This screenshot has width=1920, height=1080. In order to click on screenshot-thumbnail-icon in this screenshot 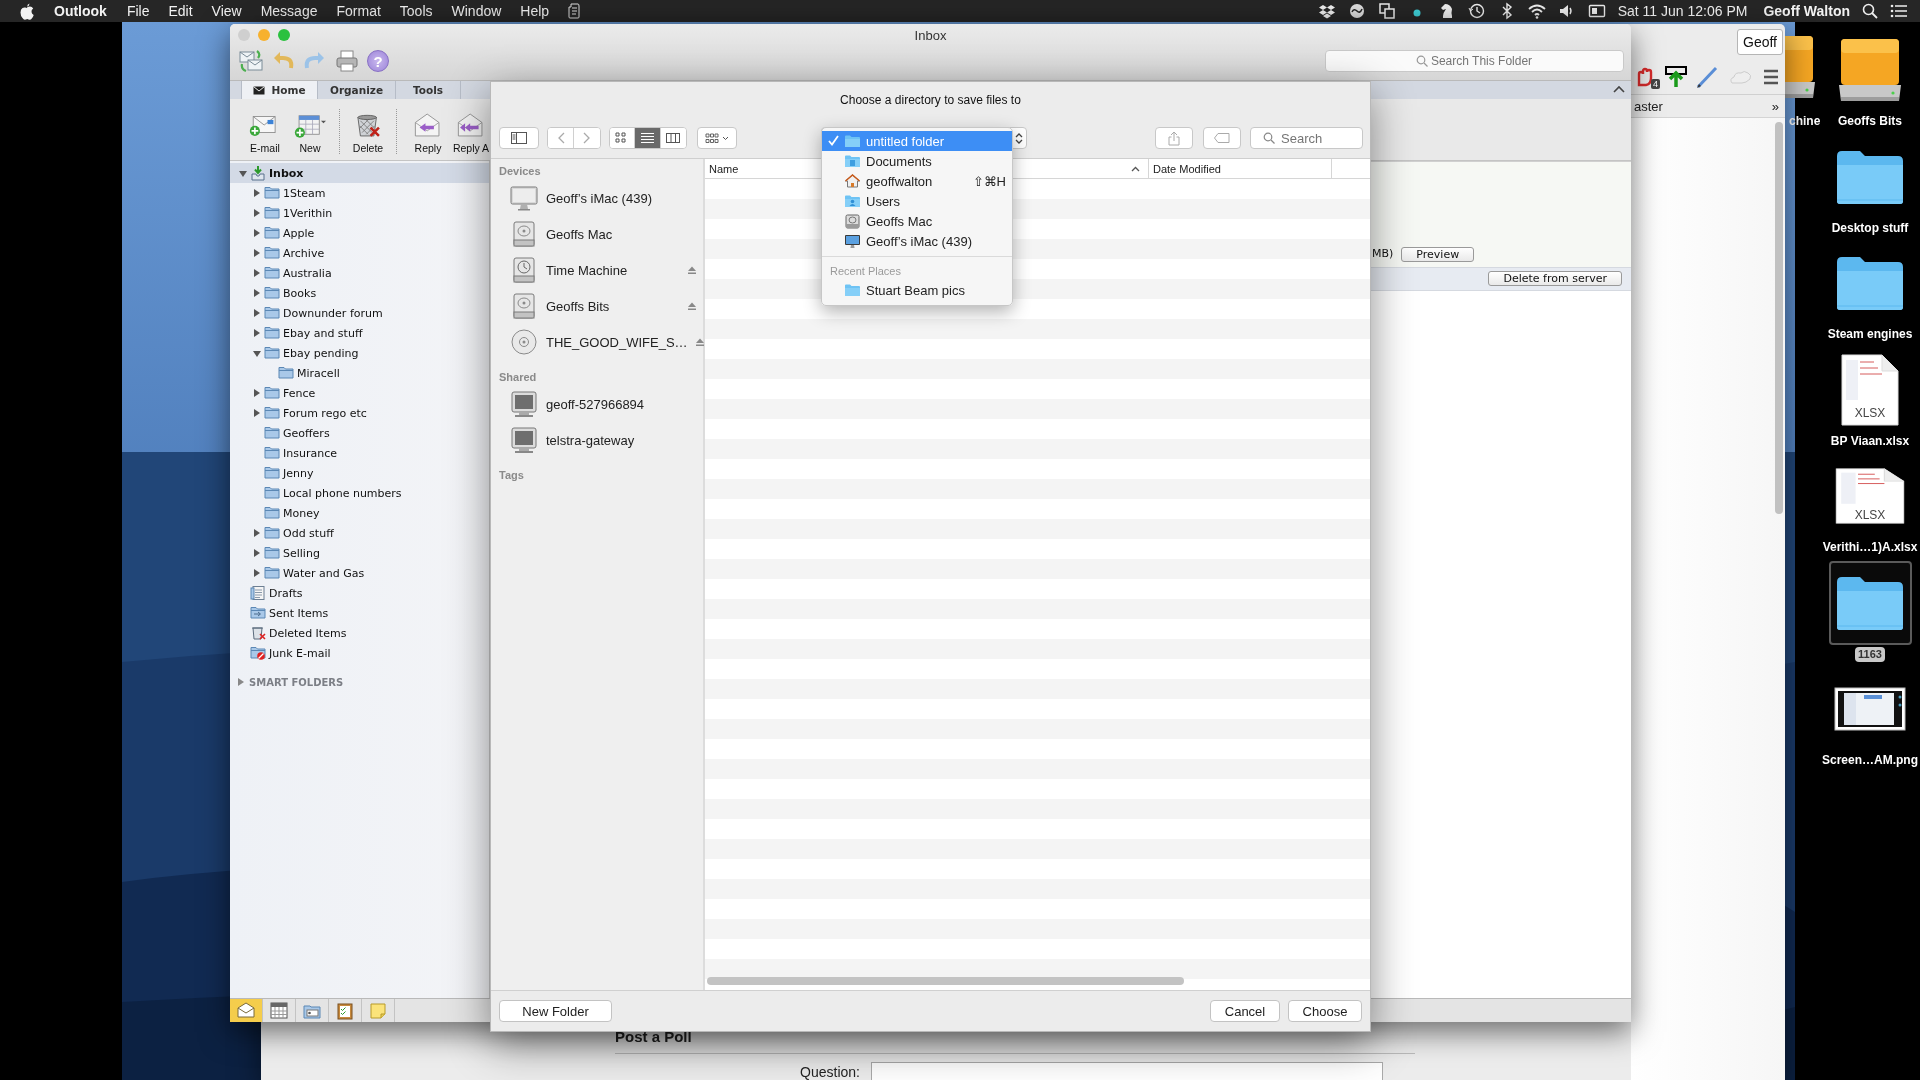, I will do `click(1870, 709)`.